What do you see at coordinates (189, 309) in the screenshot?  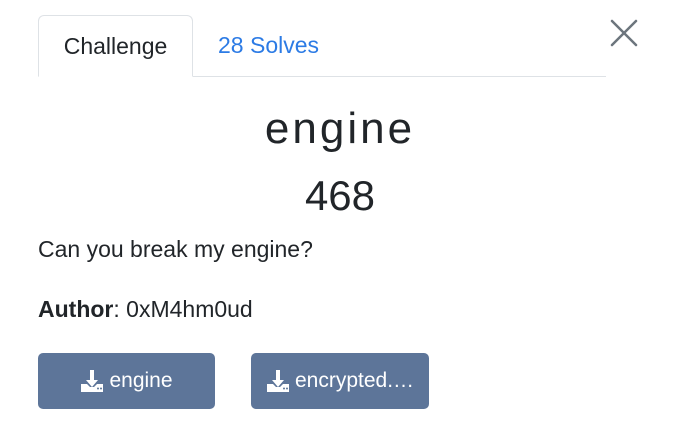 I see `author-name: 0xM4hm0ud` at bounding box center [189, 309].